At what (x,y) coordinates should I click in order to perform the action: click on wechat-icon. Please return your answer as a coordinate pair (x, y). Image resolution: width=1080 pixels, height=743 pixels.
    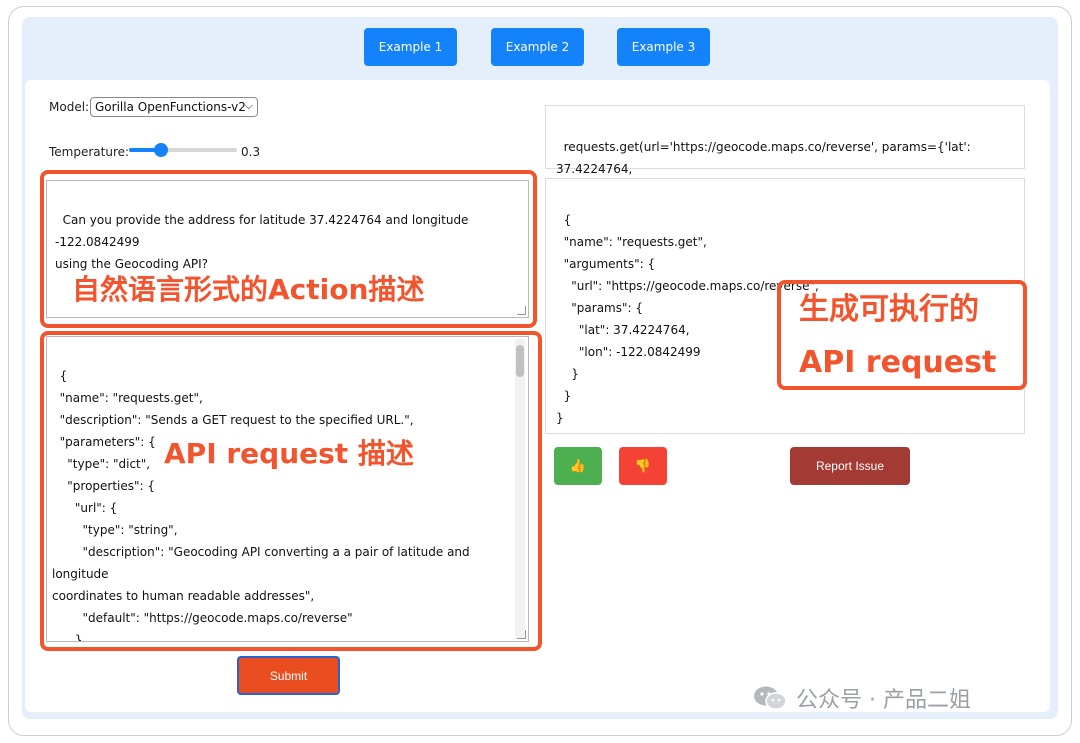
    Looking at the image, I should click on (770, 698).